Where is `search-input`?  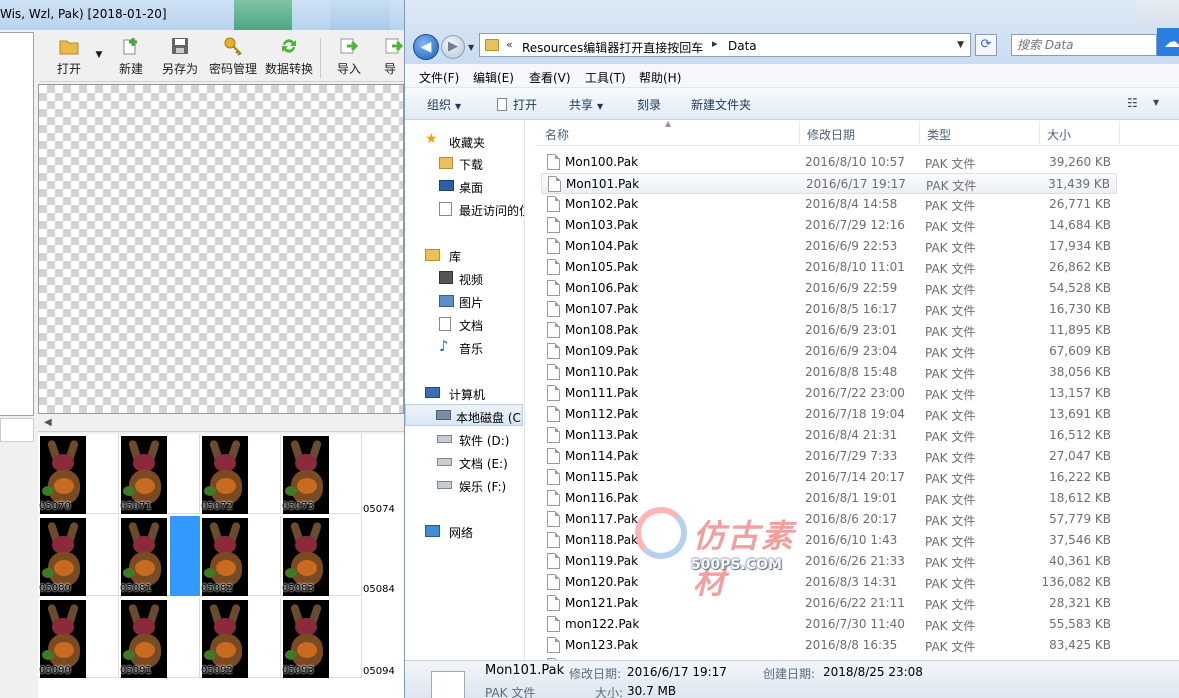 search-input is located at coordinates (1080, 45).